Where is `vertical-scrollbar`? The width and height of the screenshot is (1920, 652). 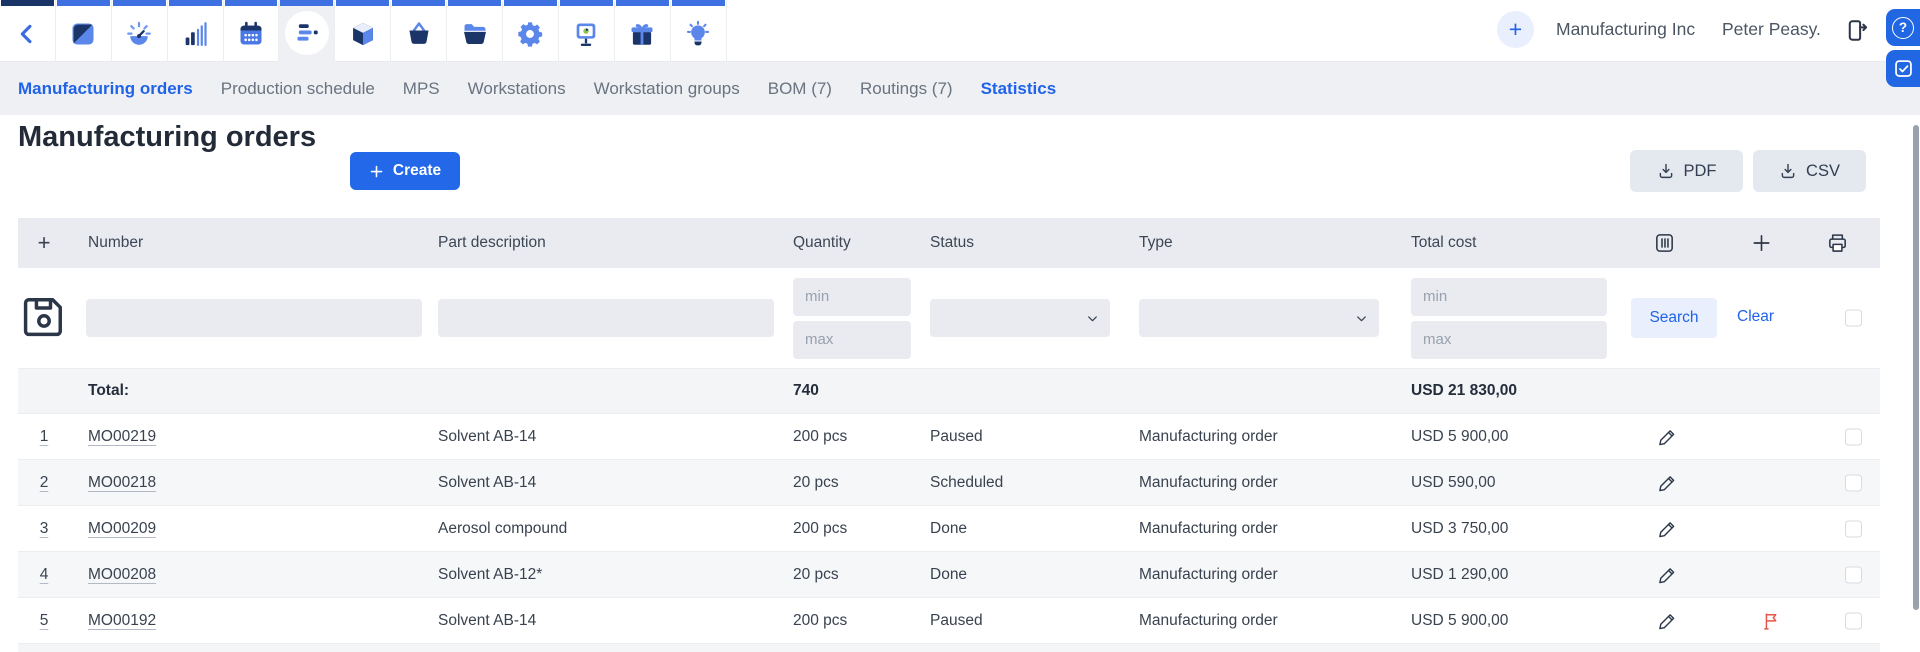
vertical-scrollbar is located at coordinates (1916, 367).